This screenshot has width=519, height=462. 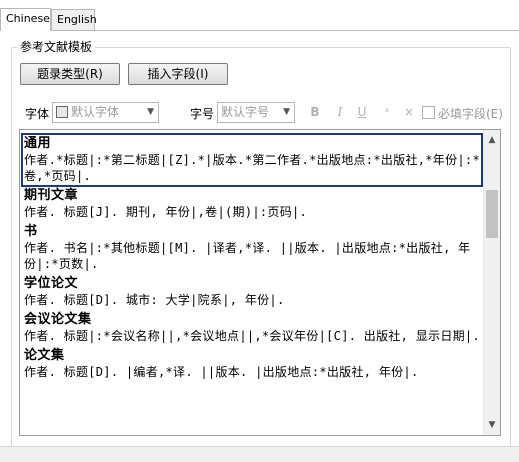 What do you see at coordinates (202, 114) in the screenshot?
I see `size-label: 字号` at bounding box center [202, 114].